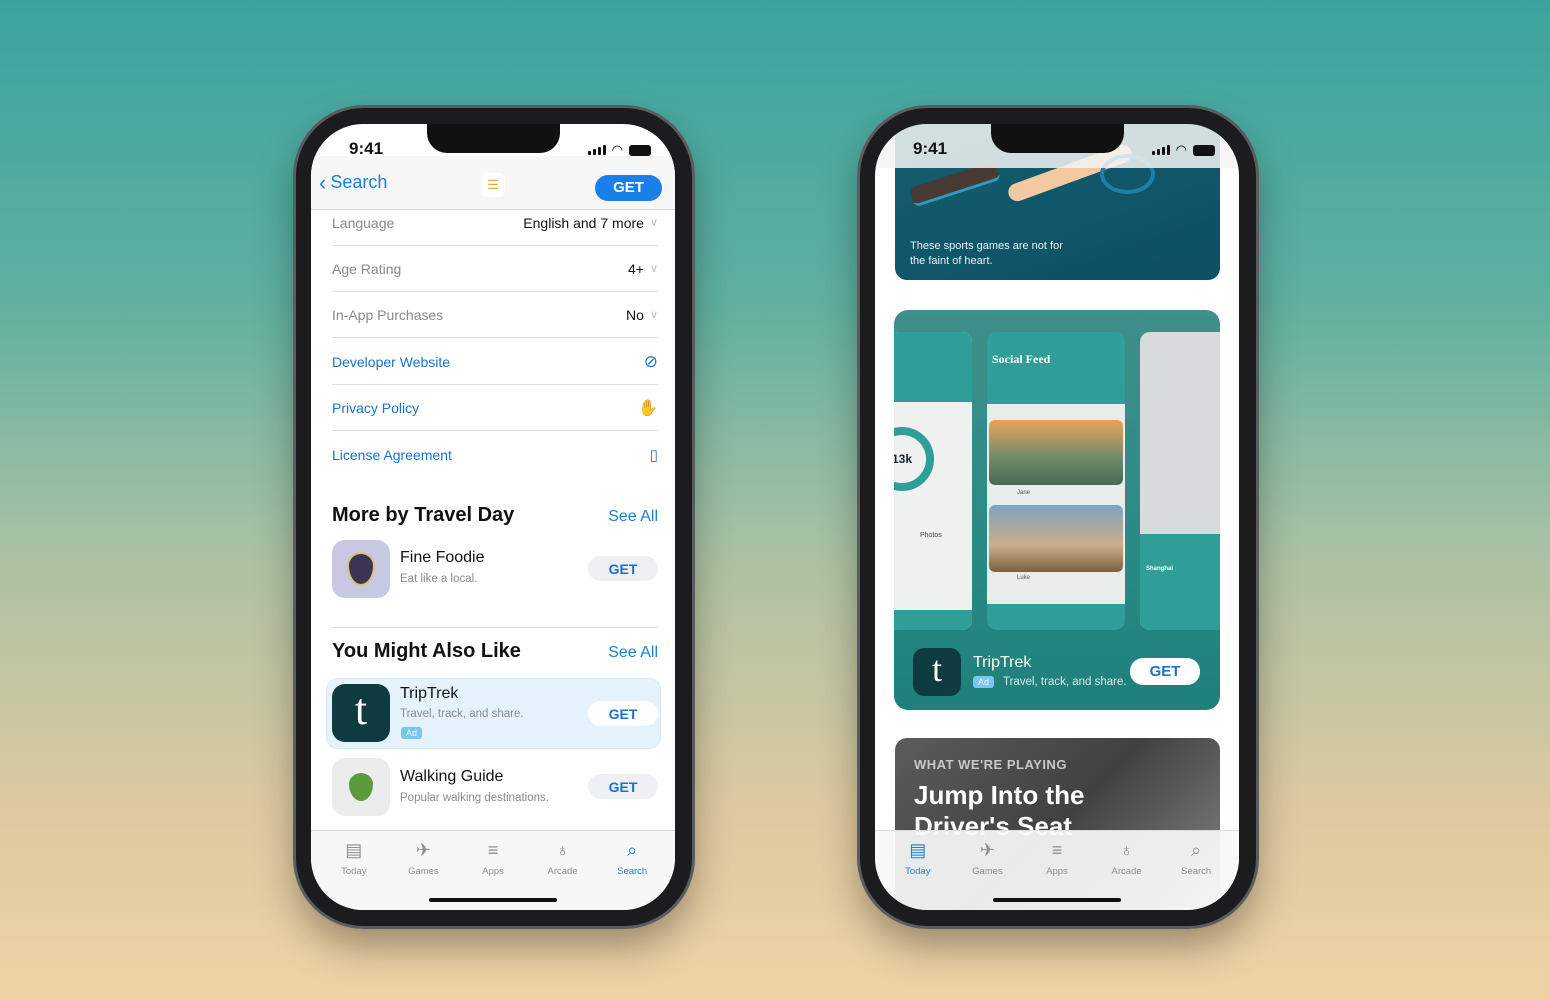  I want to click on back-label: Search, so click(359, 182).